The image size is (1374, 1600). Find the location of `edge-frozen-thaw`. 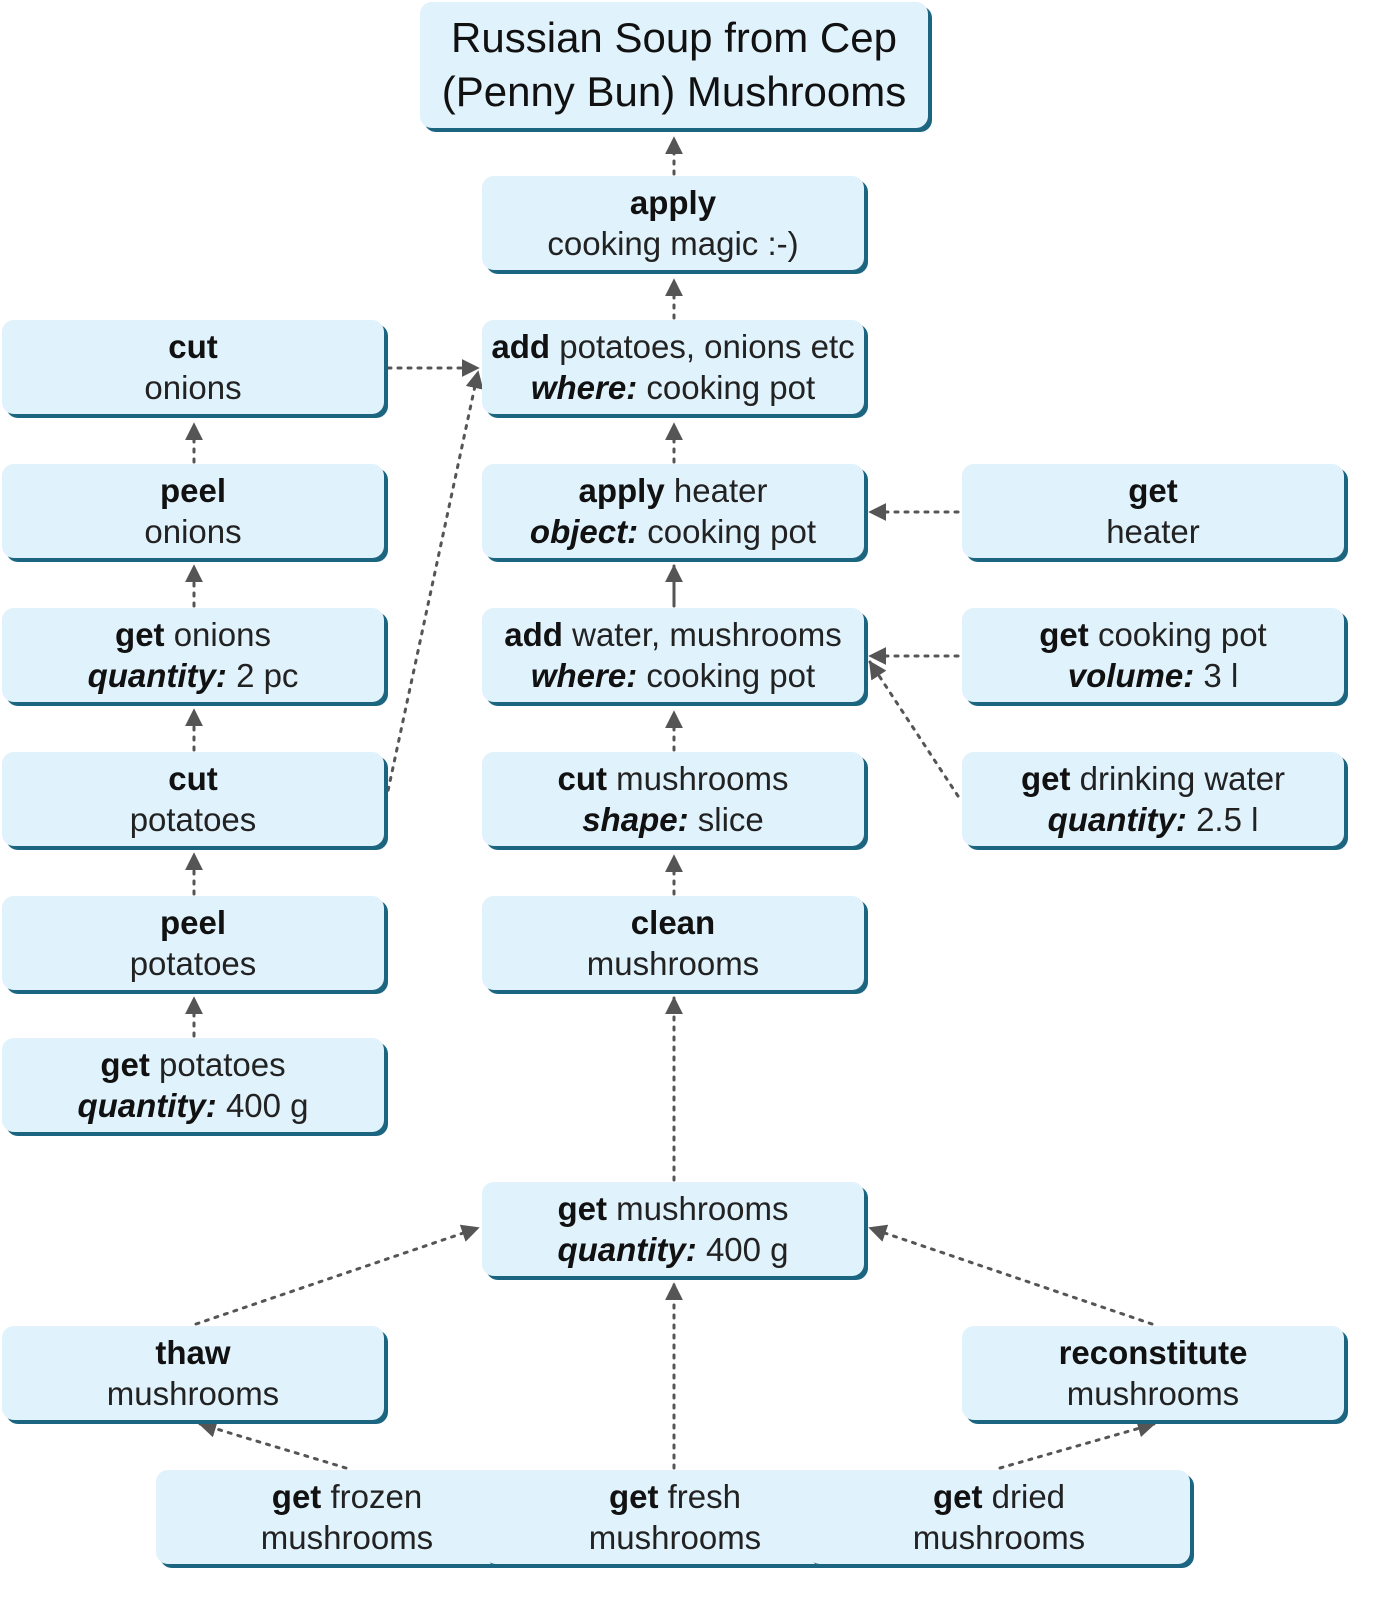

edge-frozen-thaw is located at coordinates (273, 1445).